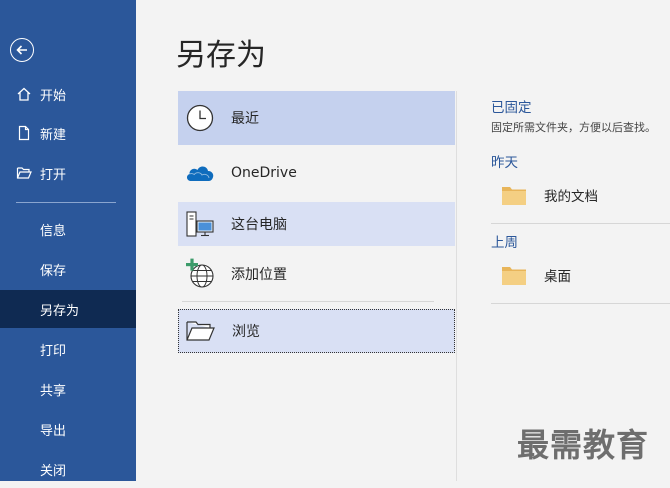  Describe the element at coordinates (580, 275) in the screenshot. I see `folder-item: 桌面` at that location.